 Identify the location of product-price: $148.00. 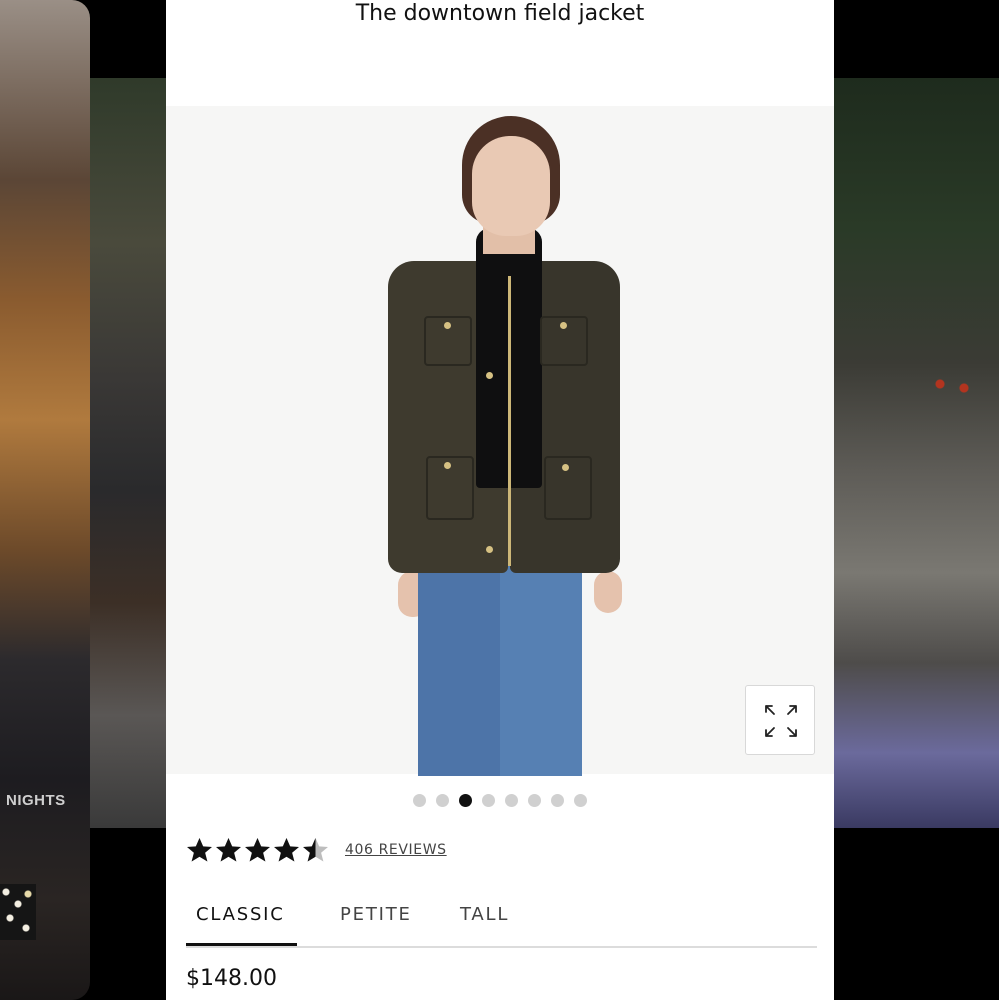
(231, 978).